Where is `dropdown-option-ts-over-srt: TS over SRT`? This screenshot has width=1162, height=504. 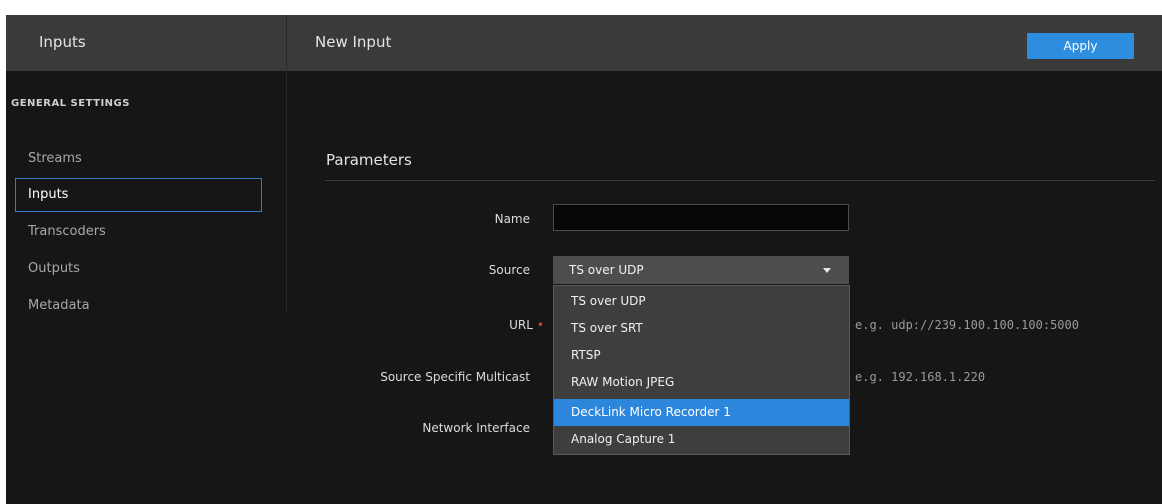
dropdown-option-ts-over-srt: TS over SRT is located at coordinates (701, 328).